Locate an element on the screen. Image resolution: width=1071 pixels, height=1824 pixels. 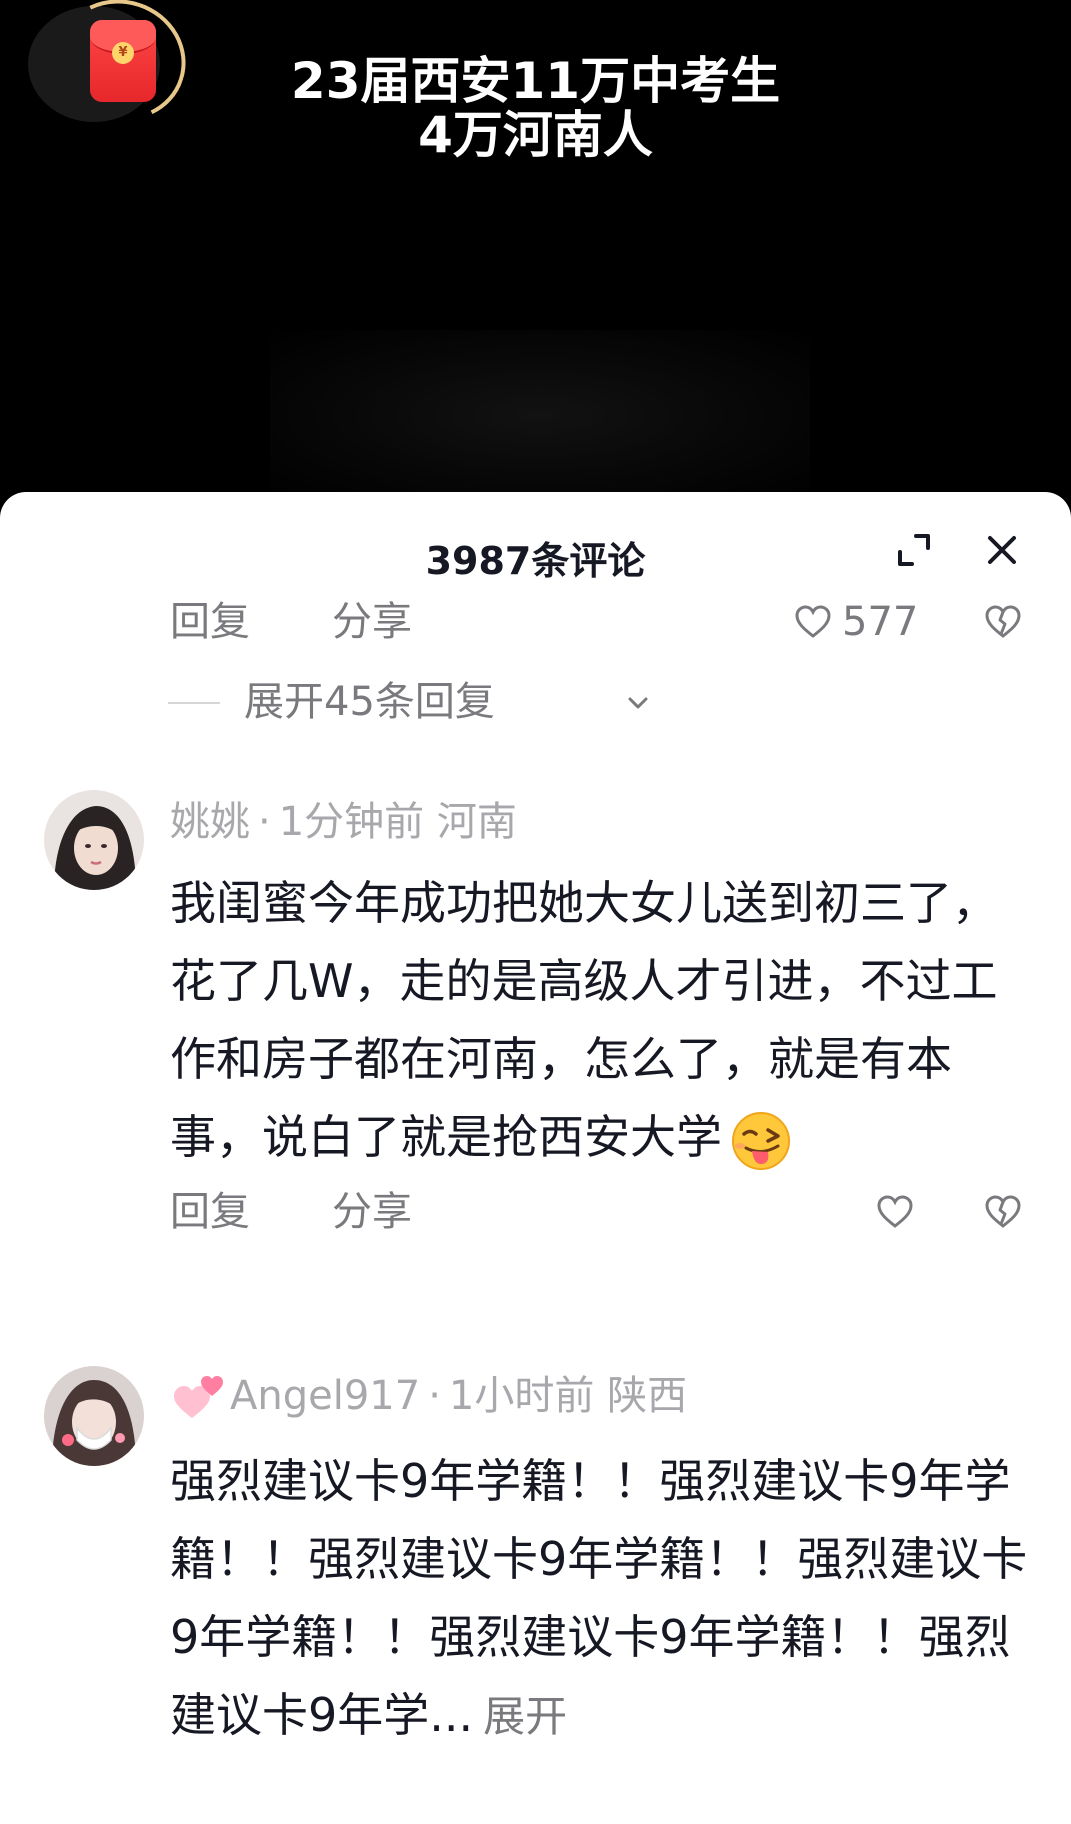
video-title-line1: 23届西安11万中考生 is located at coordinates (535, 81).